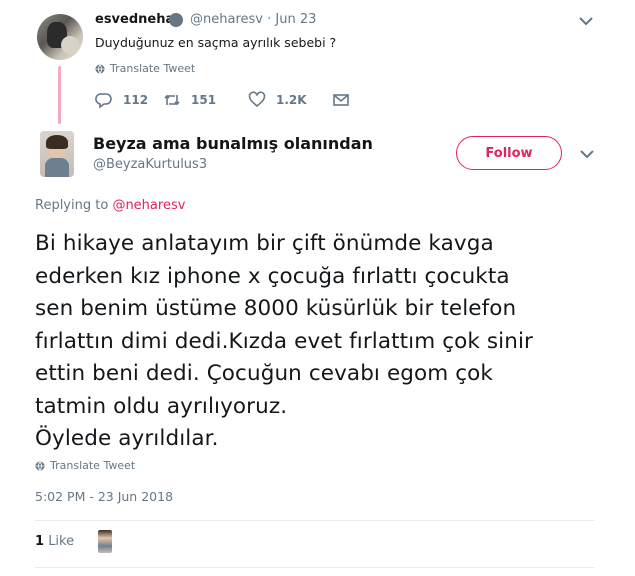 This screenshot has width=635, height=576. I want to click on avatar-beyza, so click(57, 154).